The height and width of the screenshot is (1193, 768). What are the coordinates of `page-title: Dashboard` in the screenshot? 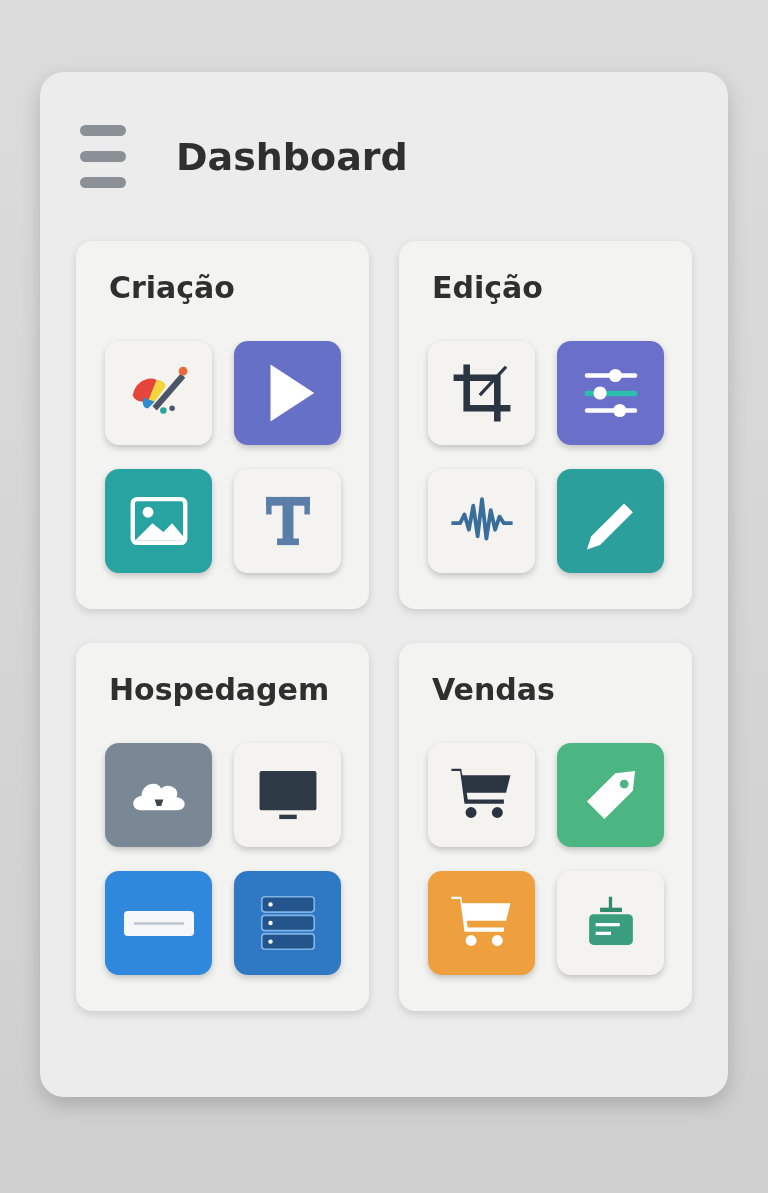 It's located at (292, 156).